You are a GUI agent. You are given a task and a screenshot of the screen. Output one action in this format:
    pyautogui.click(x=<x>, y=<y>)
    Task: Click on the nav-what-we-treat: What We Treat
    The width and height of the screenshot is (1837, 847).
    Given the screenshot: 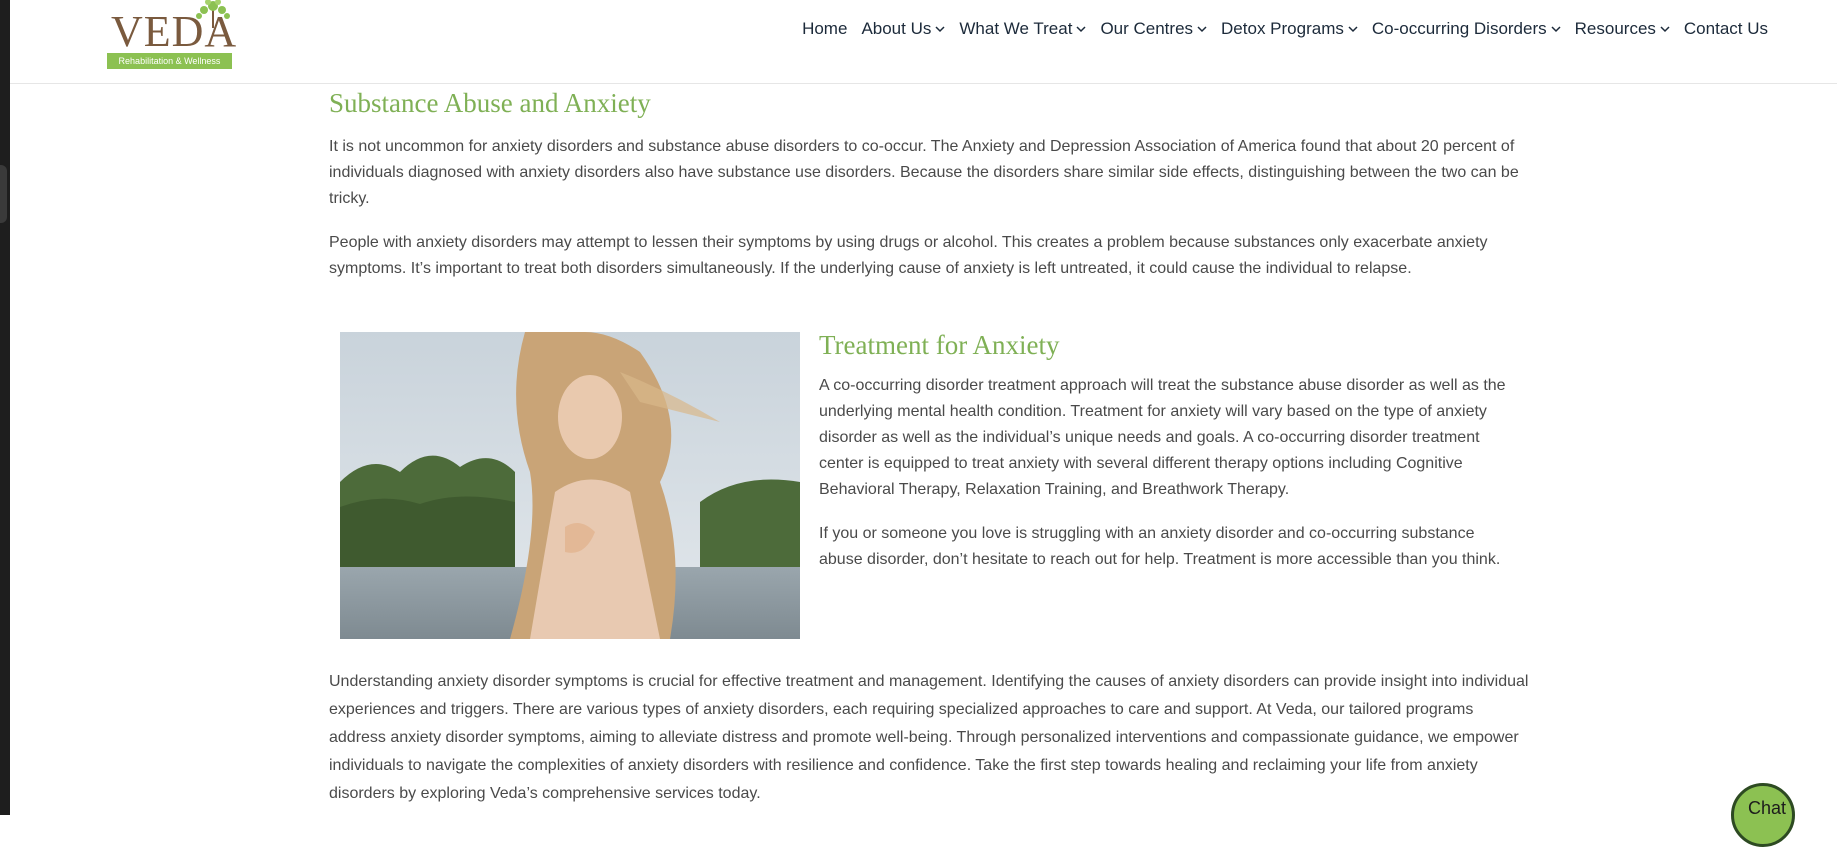 What is the action you would take?
    pyautogui.click(x=1022, y=29)
    